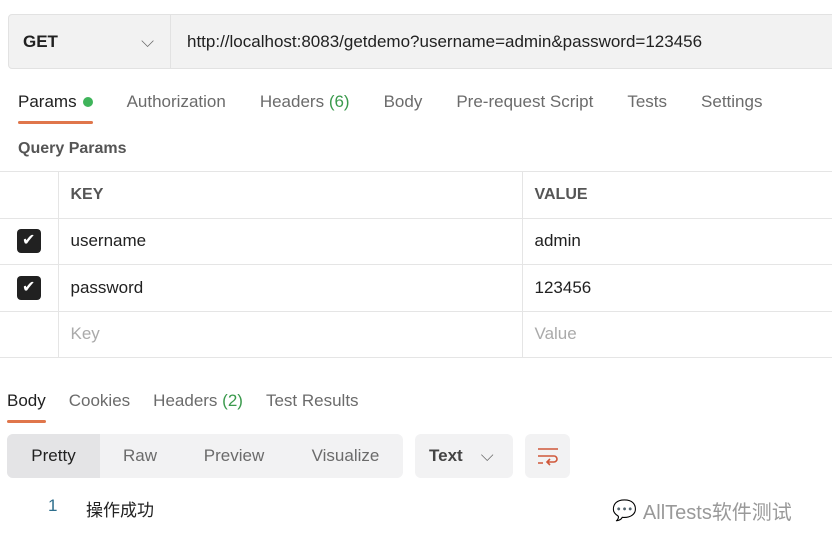 The image size is (832, 544). What do you see at coordinates (53, 456) in the screenshot?
I see `pretty-button: Pretty` at bounding box center [53, 456].